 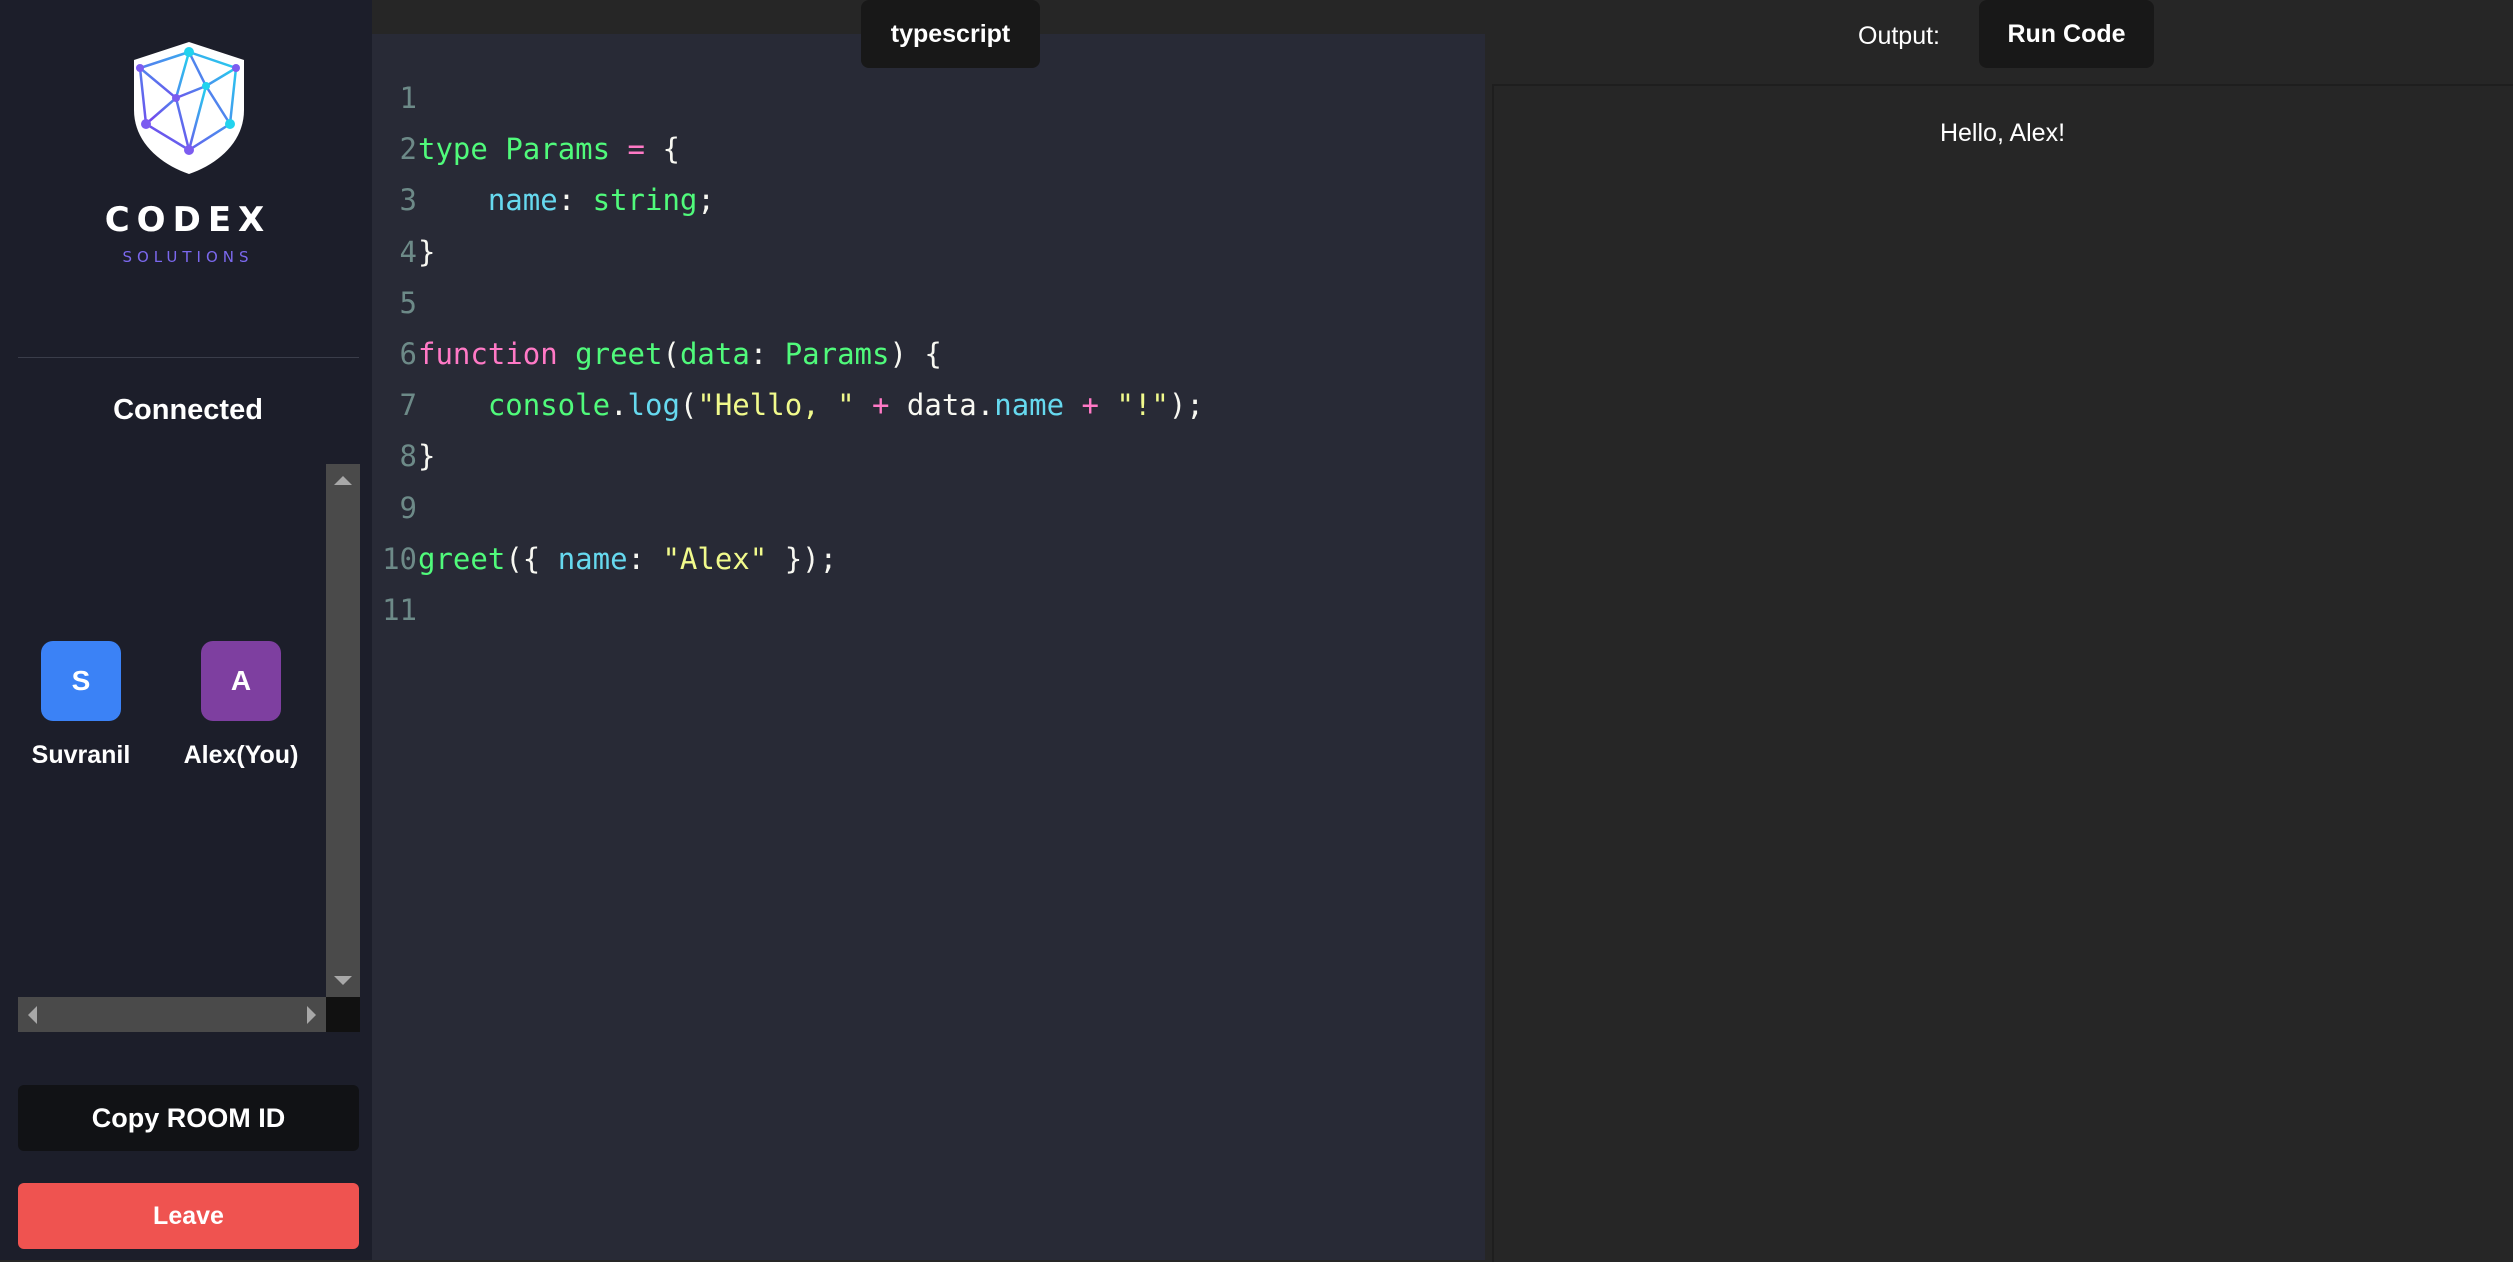 What do you see at coordinates (241, 755) in the screenshot?
I see `client-name: Alex(You)` at bounding box center [241, 755].